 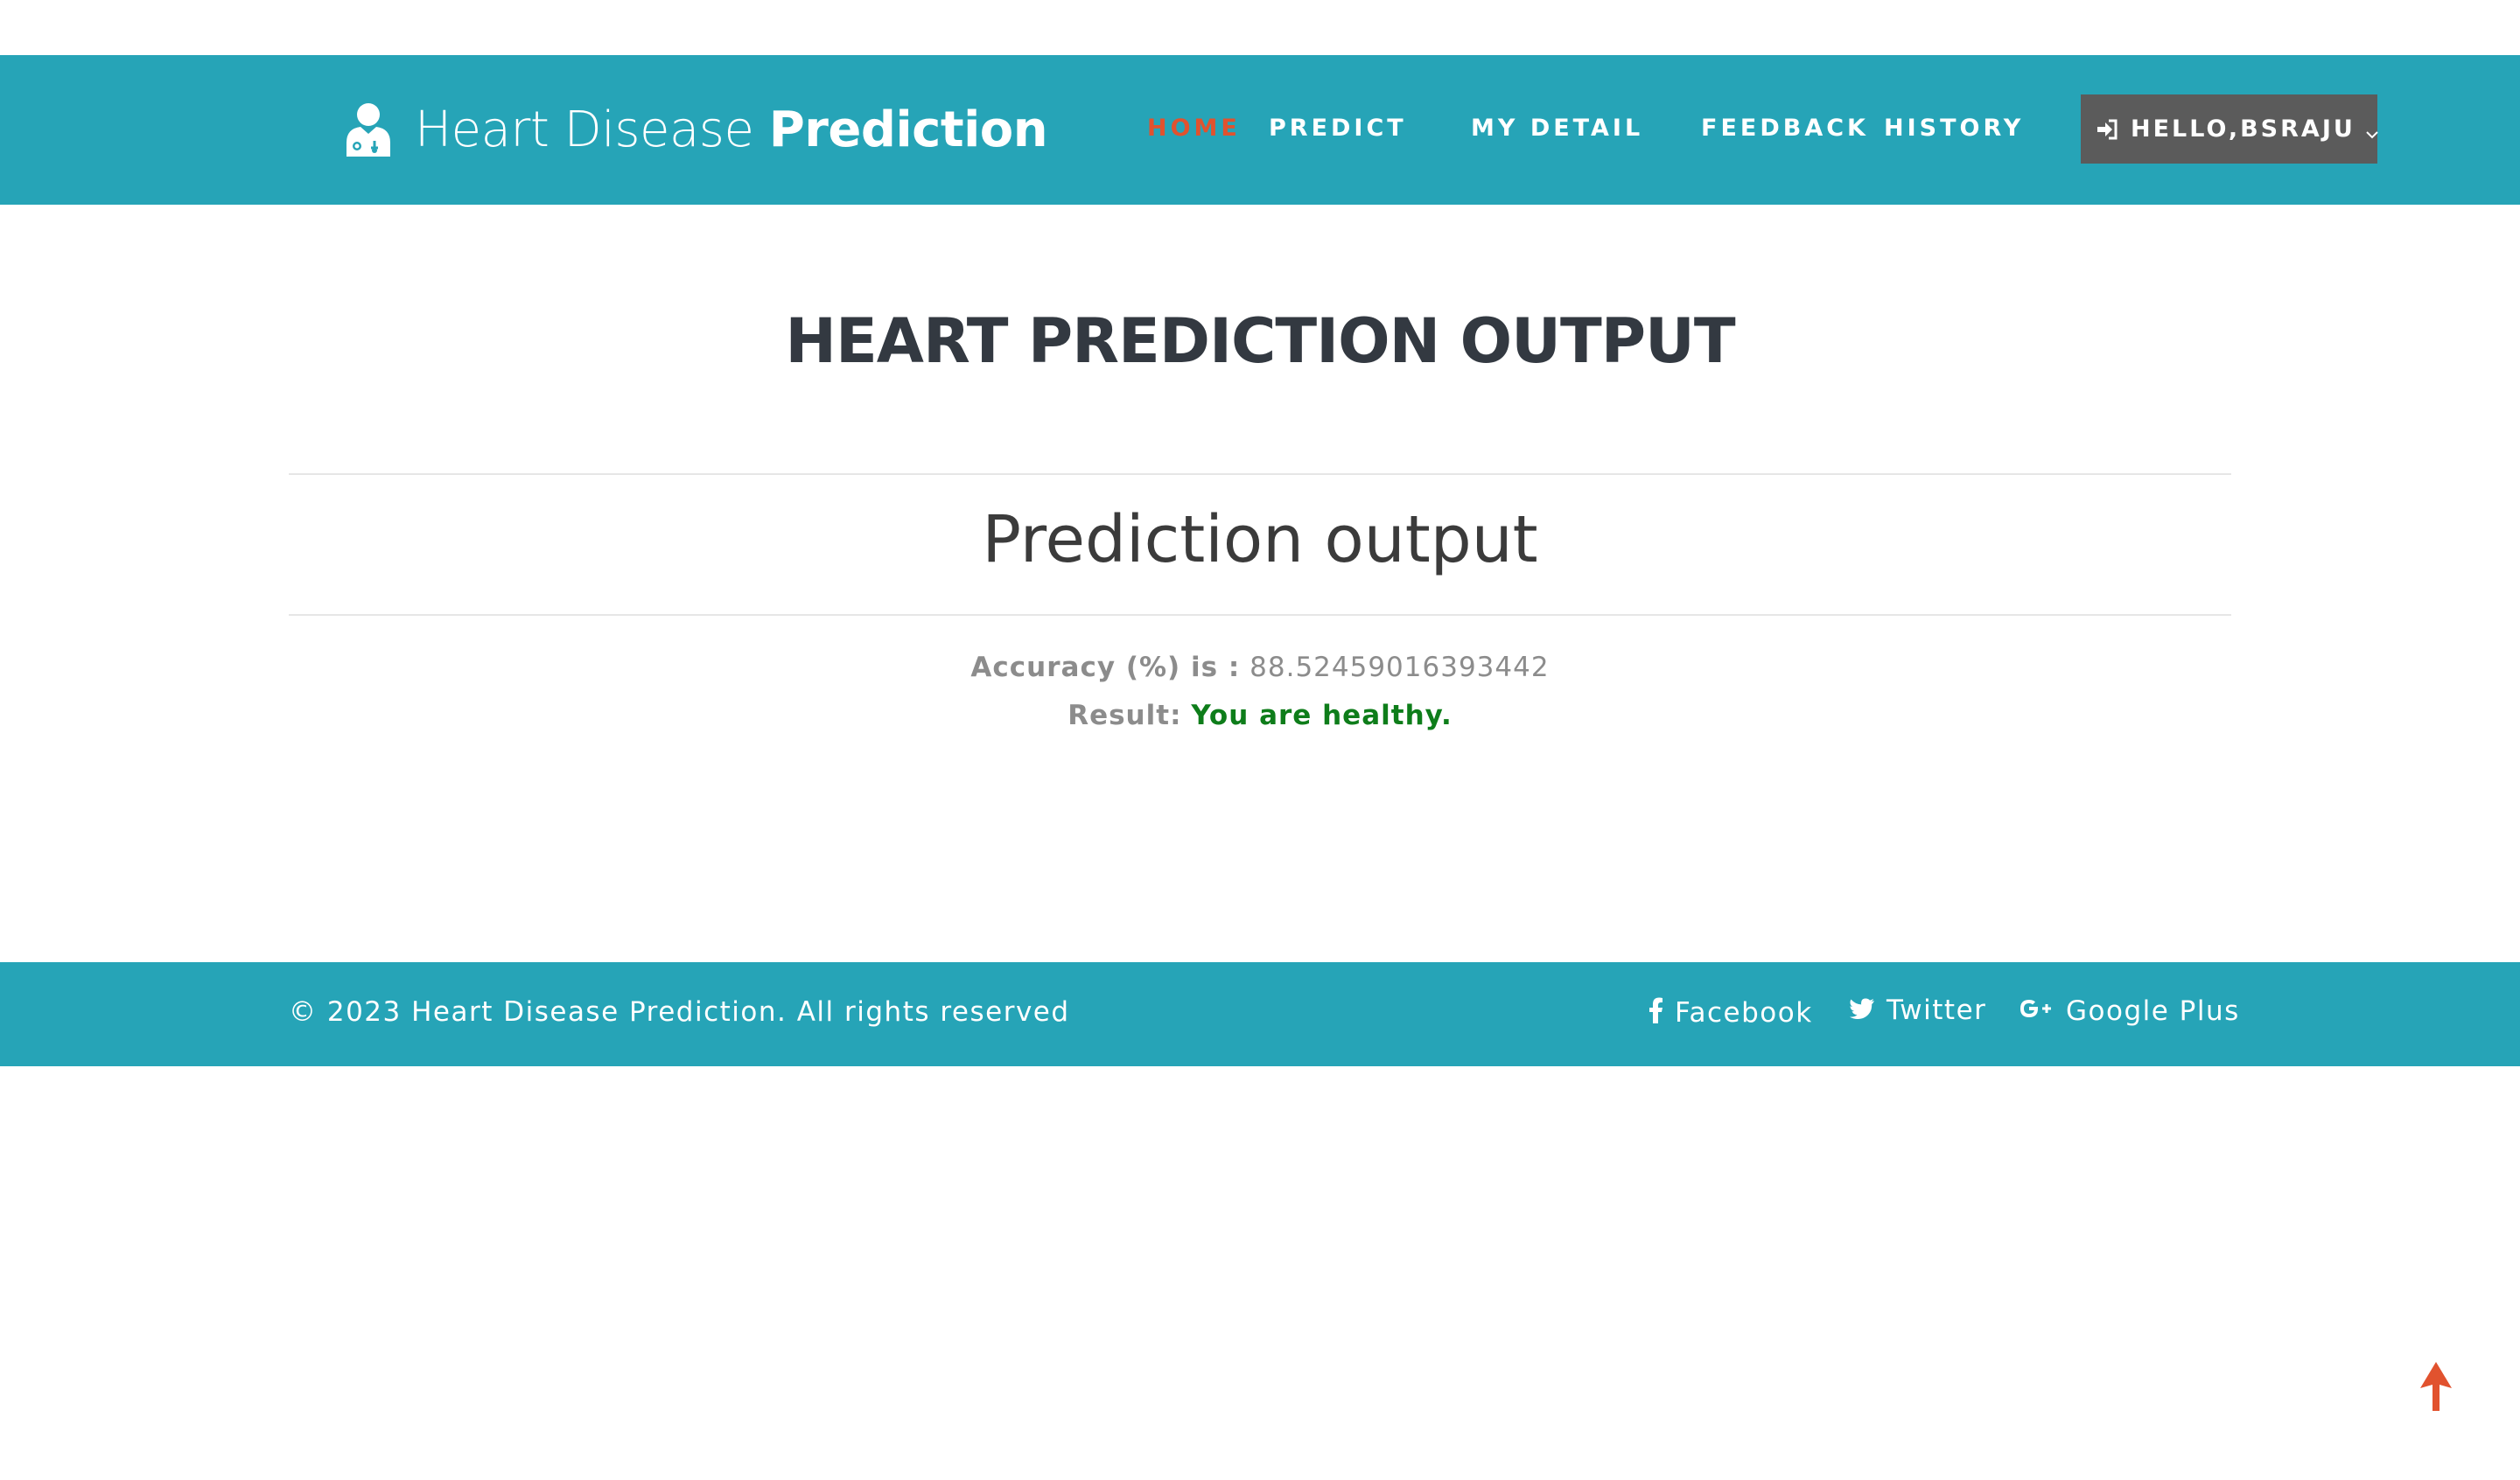 I want to click on accuracy-line: Accuracy (%) is : 88.52459016393442, so click(x=1260, y=668).